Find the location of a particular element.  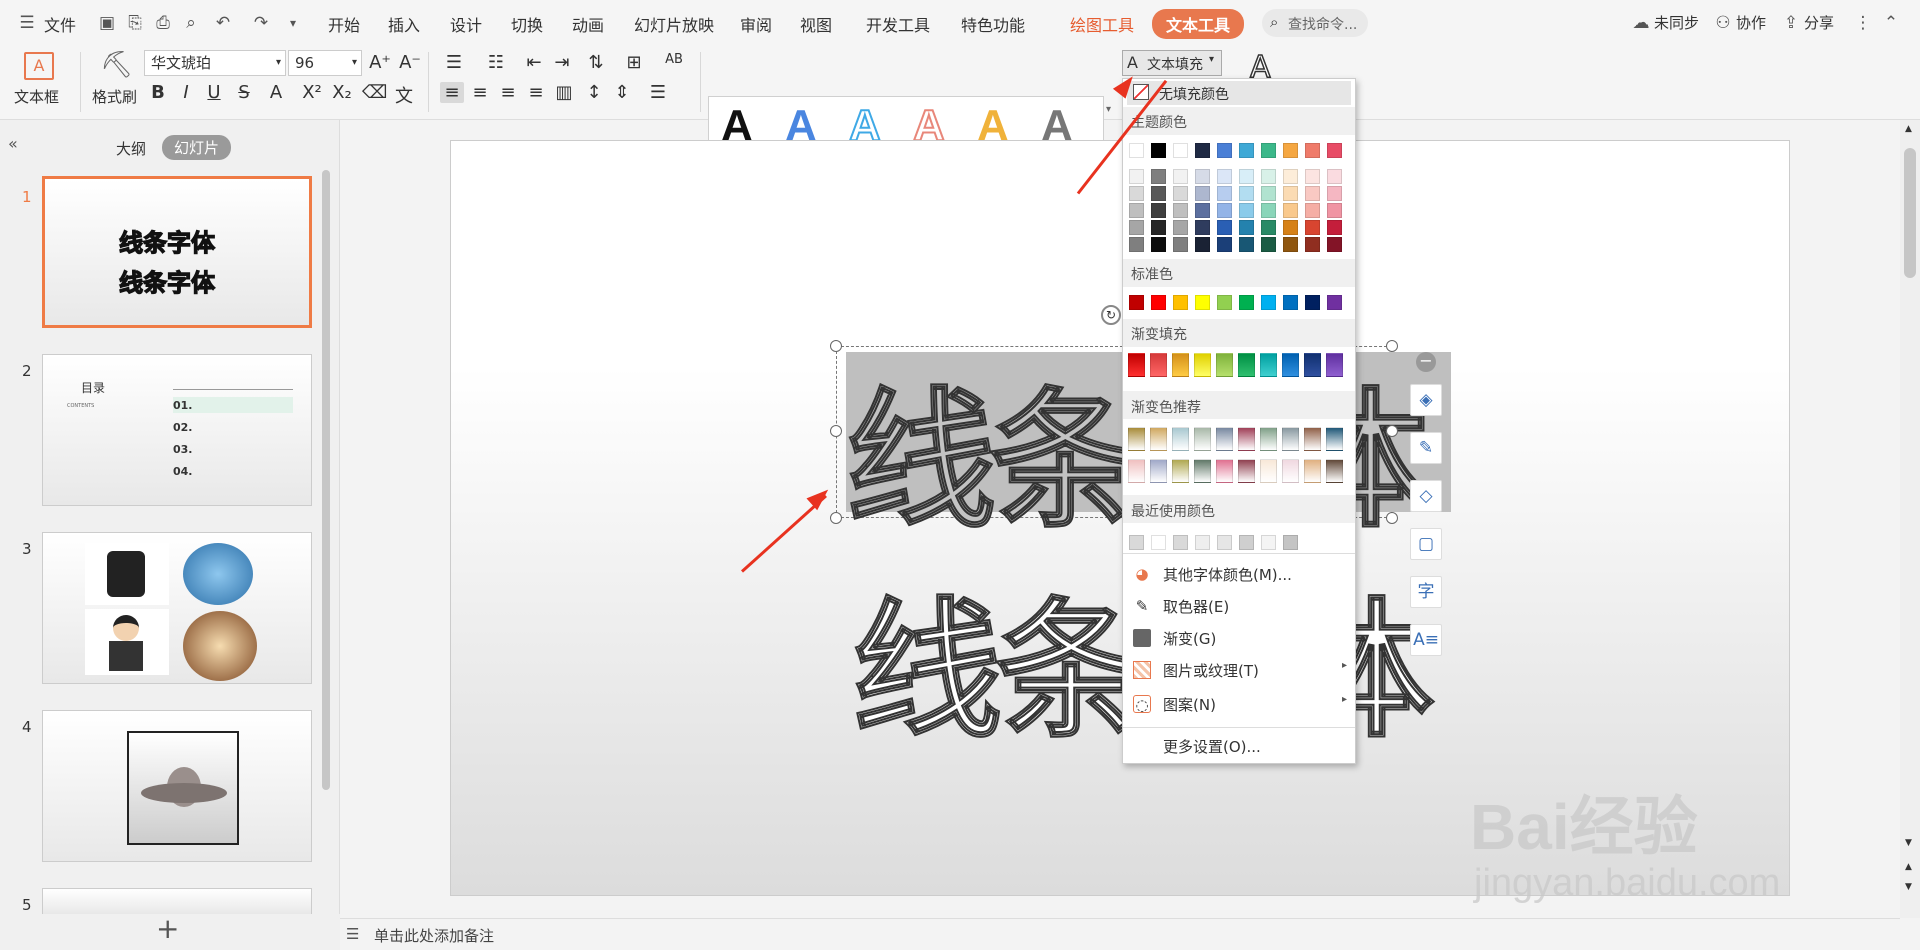

tab-transition: 切换 is located at coordinates (527, 24).